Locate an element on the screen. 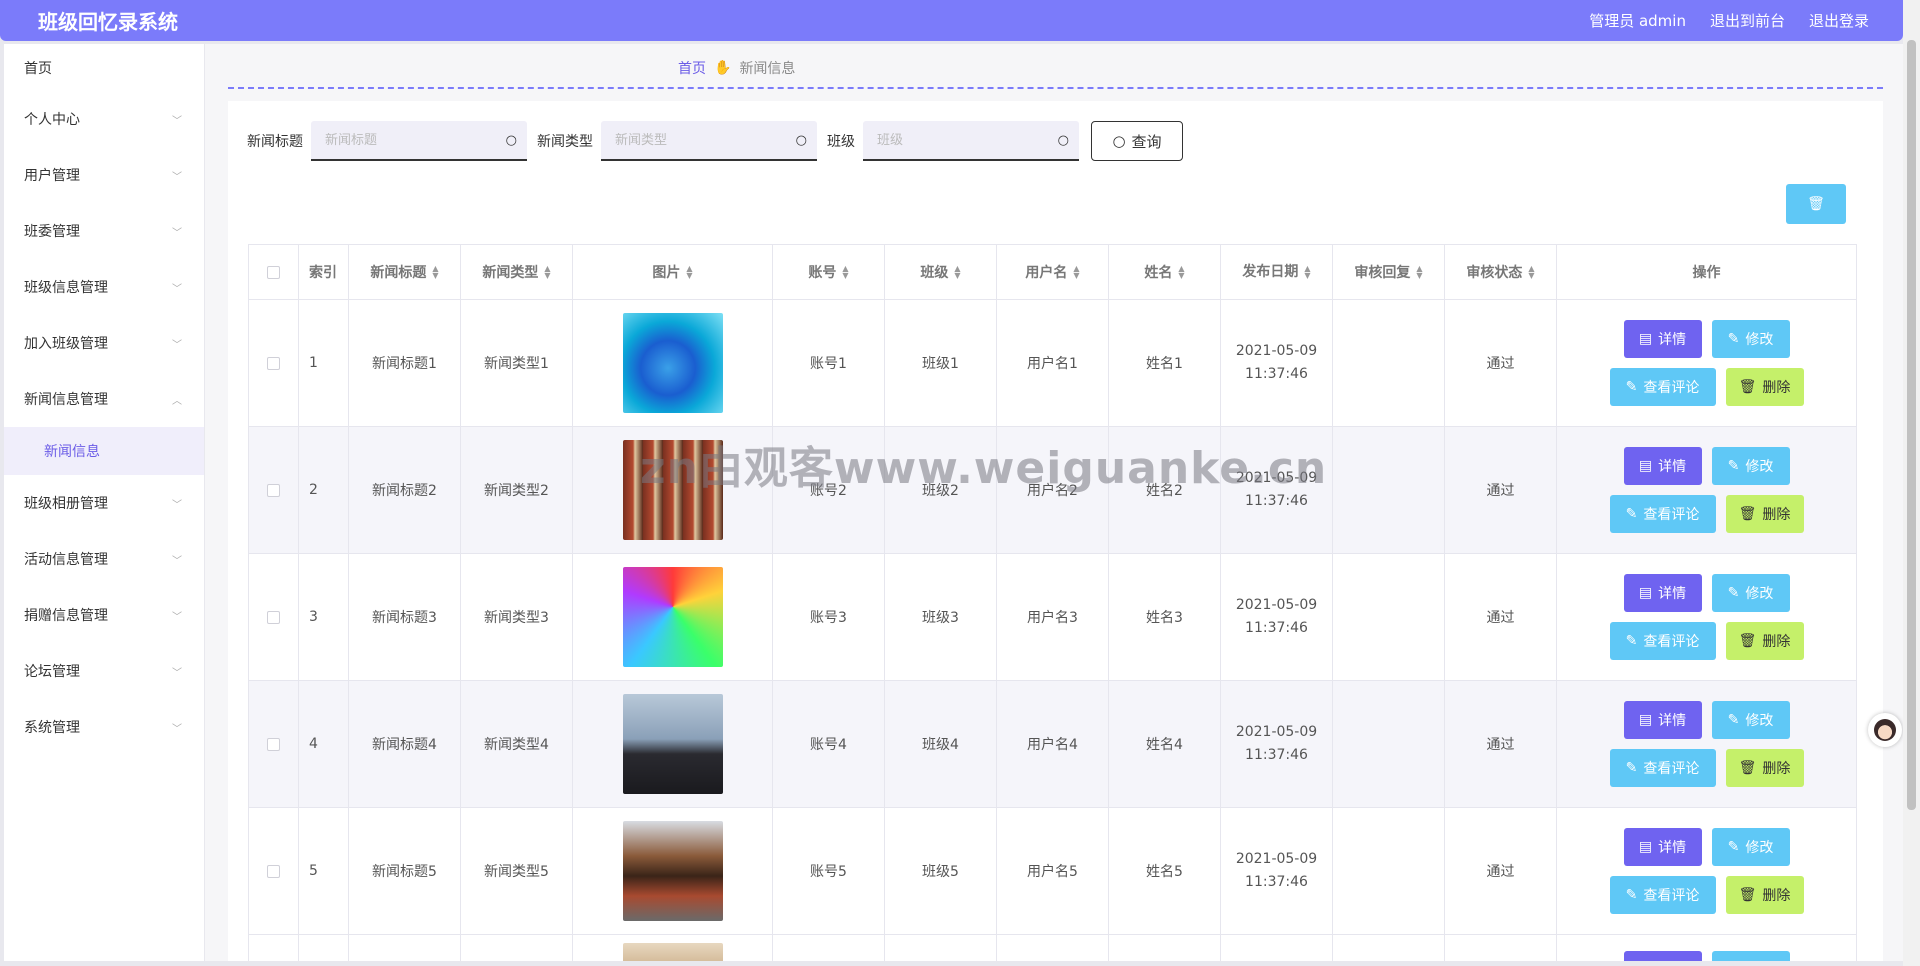 The height and width of the screenshot is (966, 1920). name-cell: 姓名3 is located at coordinates (1165, 617).